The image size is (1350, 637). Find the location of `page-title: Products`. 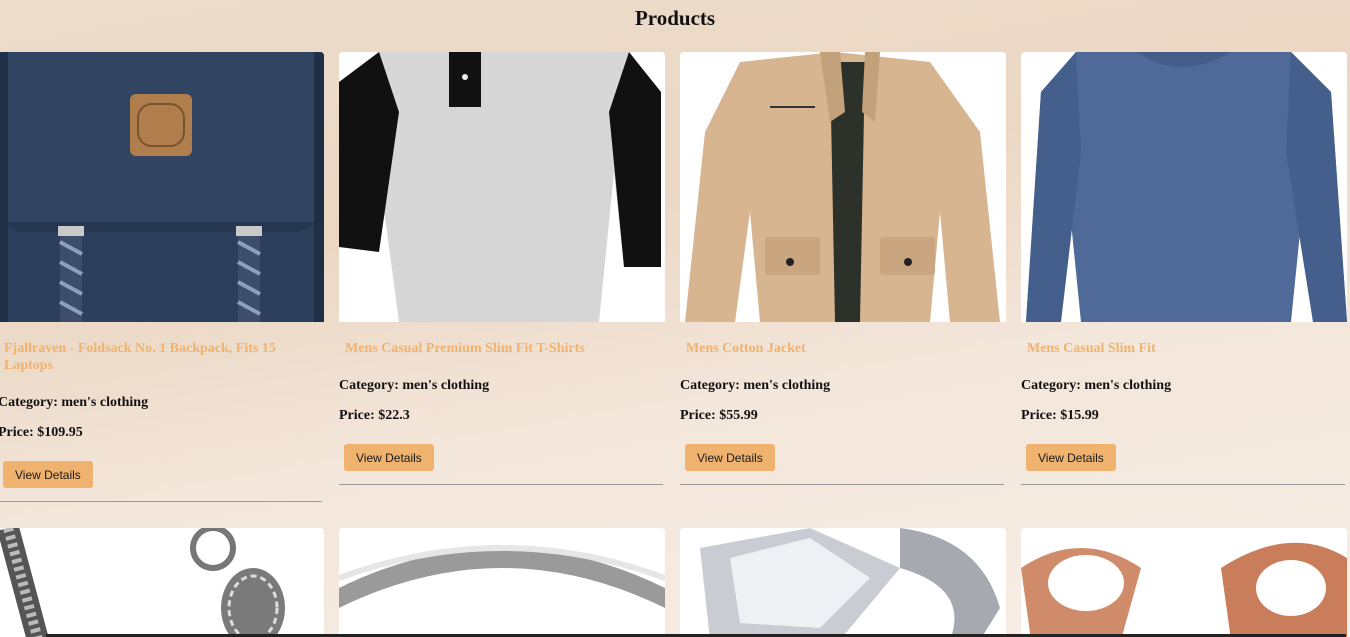

page-title: Products is located at coordinates (675, 18).